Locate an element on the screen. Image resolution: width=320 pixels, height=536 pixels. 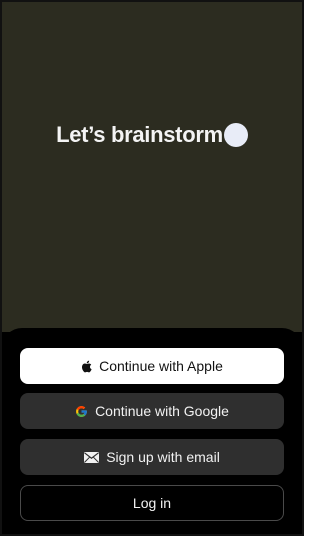
continue-with-apple-label: Continue with Apple is located at coordinates (161, 366).